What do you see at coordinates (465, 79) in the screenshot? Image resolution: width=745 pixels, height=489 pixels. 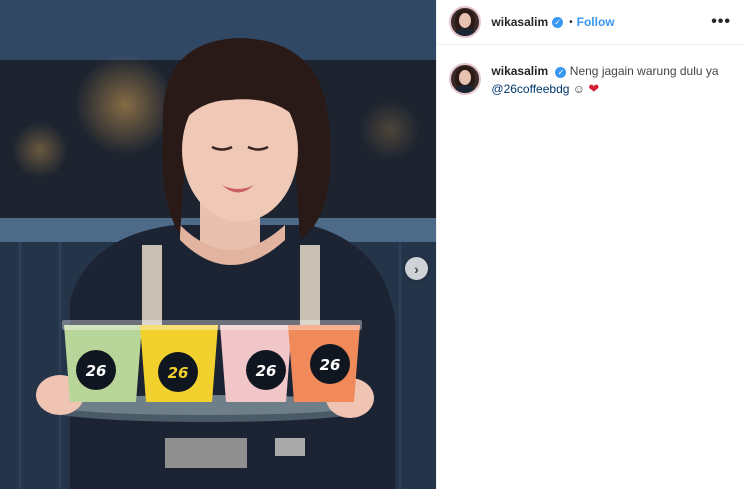 I see `caption-avatar` at bounding box center [465, 79].